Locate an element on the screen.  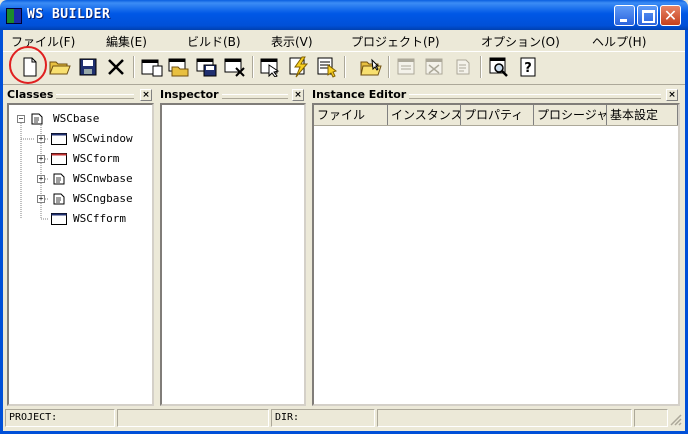
maximize-icon is located at coordinates (648, 16).